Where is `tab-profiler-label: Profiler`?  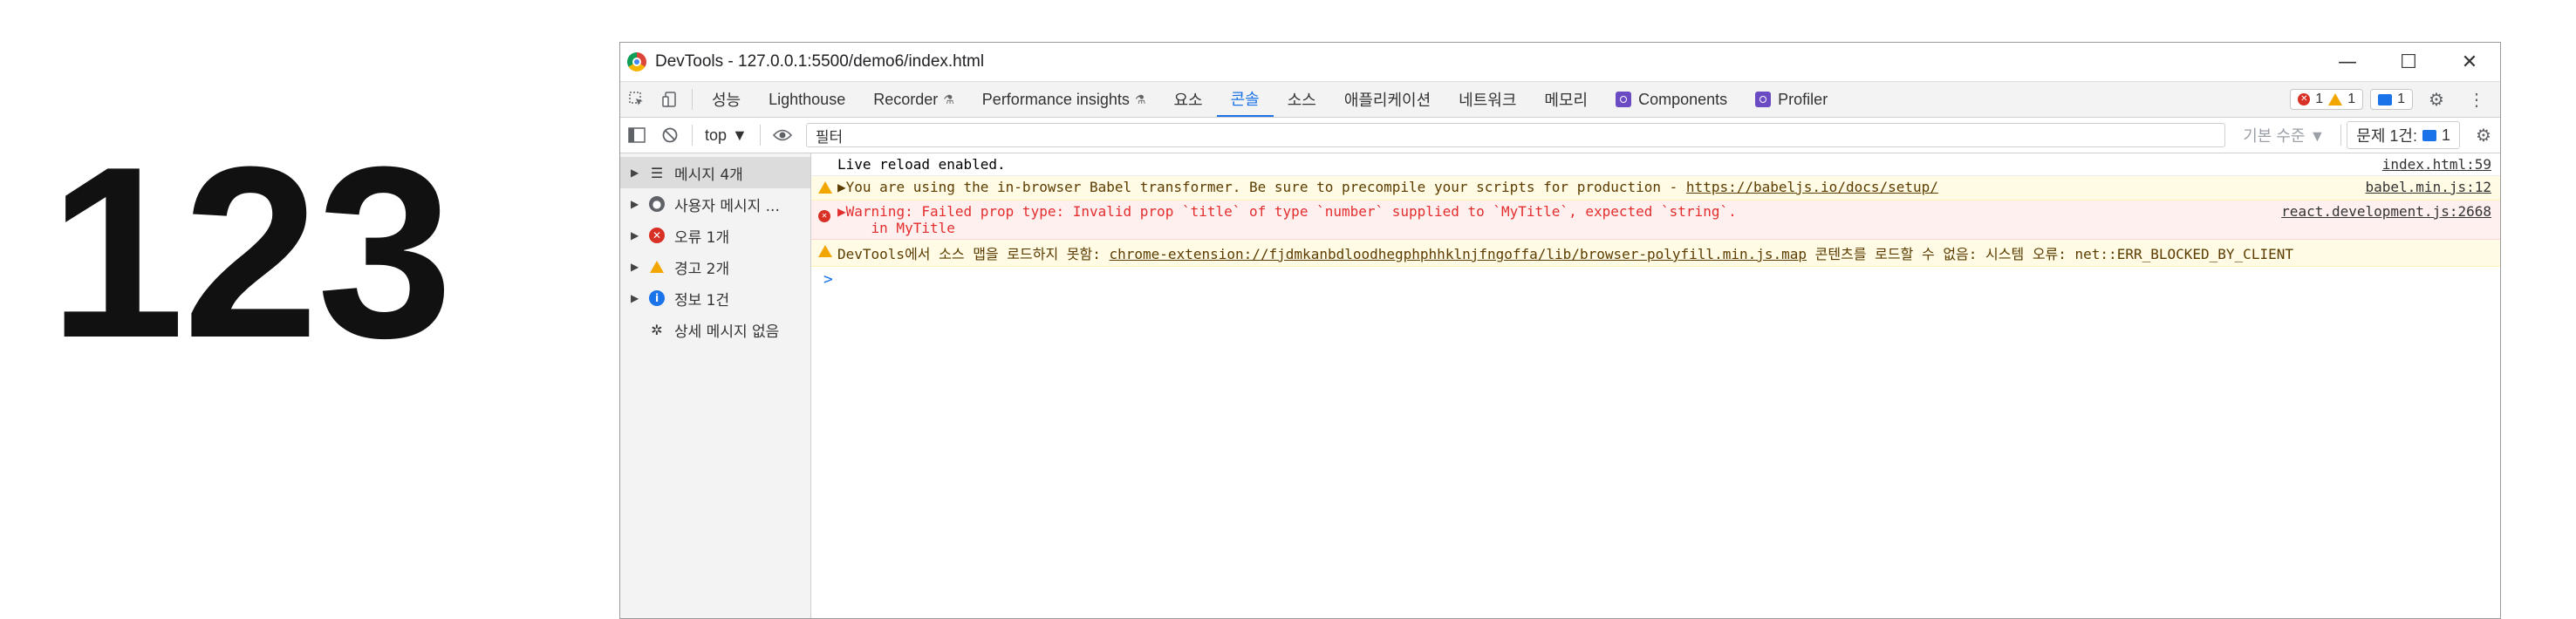 tab-profiler-label: Profiler is located at coordinates (1803, 99).